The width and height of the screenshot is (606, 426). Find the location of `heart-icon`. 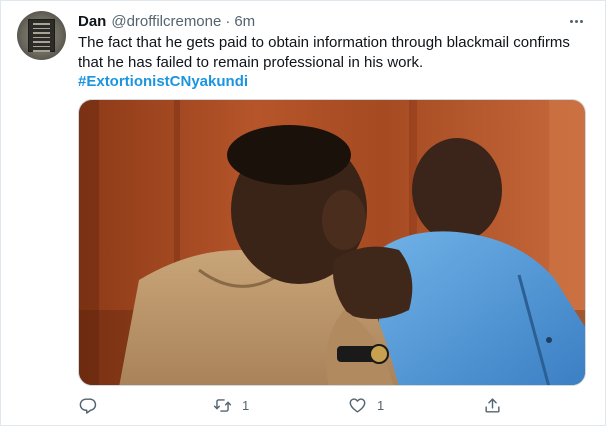

heart-icon is located at coordinates (357, 405).